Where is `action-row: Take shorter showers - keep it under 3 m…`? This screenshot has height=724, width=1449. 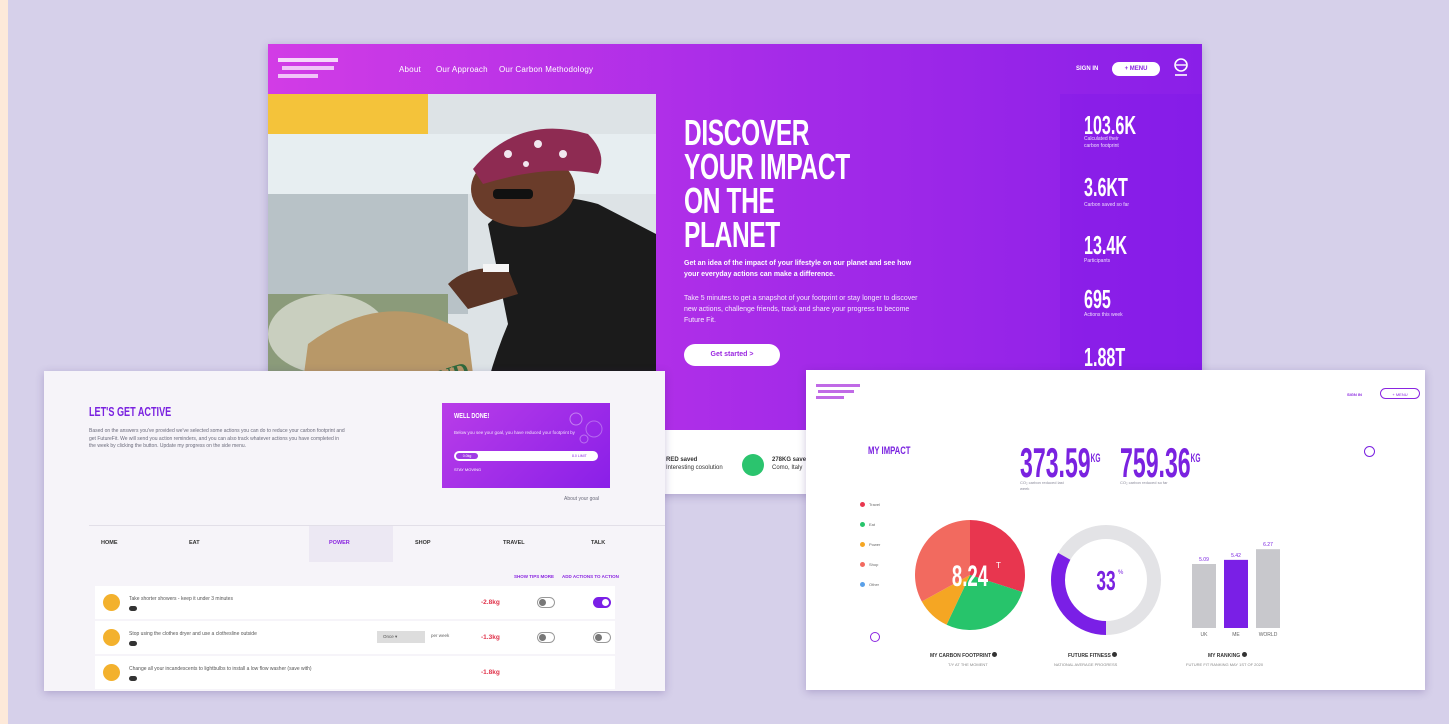
action-row: Take shorter showers - keep it under 3 m… is located at coordinates (355, 602).